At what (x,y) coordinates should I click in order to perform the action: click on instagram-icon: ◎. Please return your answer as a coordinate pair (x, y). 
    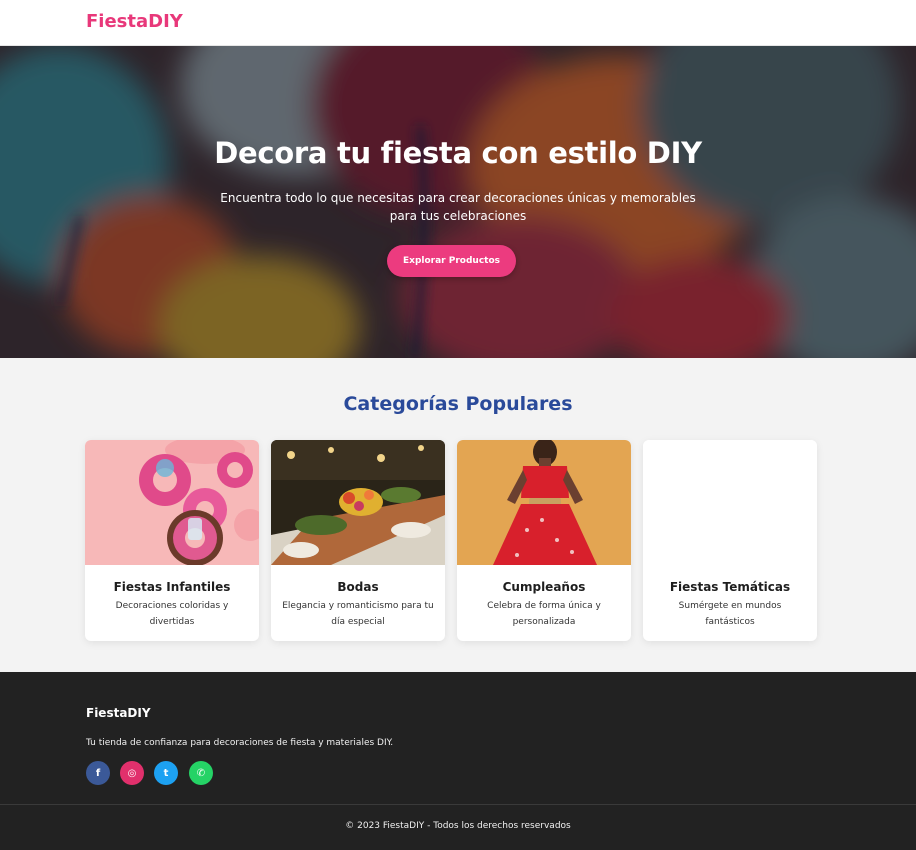
    Looking at the image, I should click on (132, 773).